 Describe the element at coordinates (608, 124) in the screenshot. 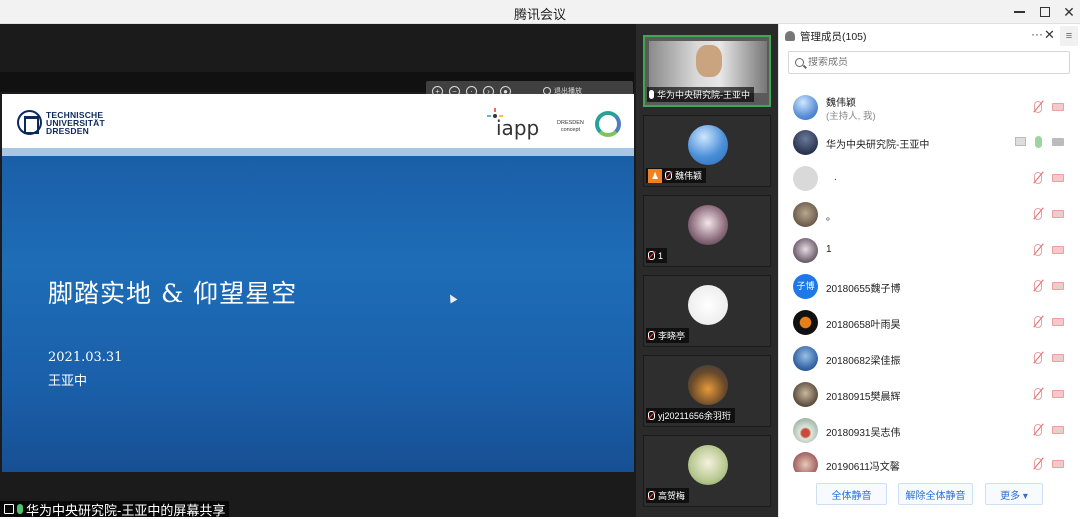

I see `dresden-ring-icon` at that location.